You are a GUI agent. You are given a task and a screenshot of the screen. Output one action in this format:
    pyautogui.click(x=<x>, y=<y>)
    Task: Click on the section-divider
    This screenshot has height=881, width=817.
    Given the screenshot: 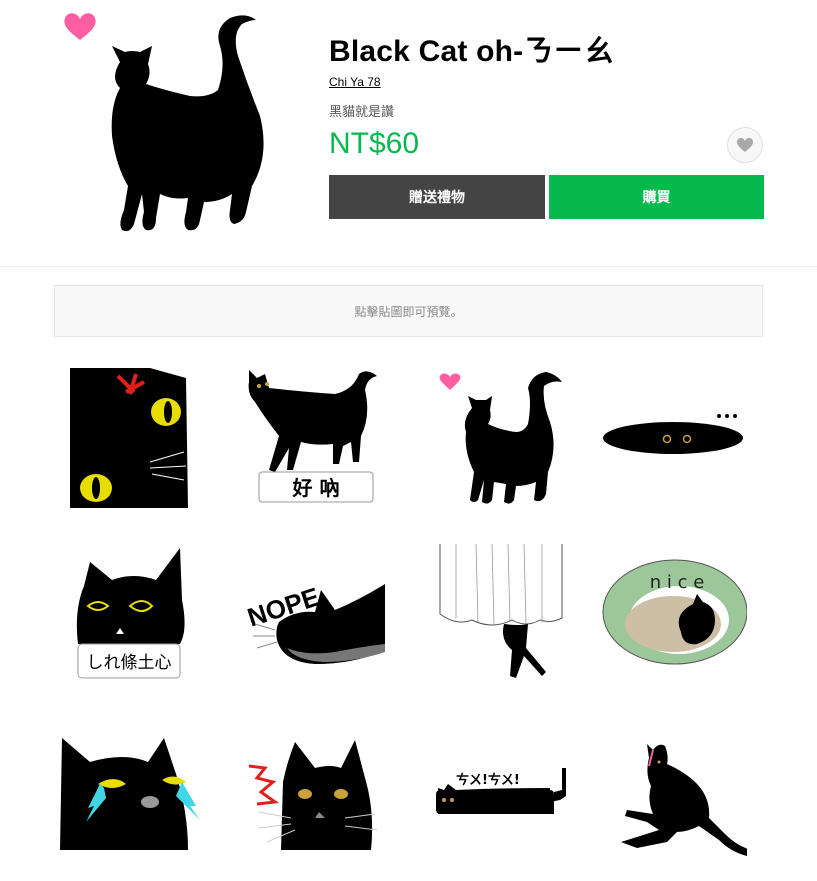 What is the action you would take?
    pyautogui.click(x=408, y=266)
    